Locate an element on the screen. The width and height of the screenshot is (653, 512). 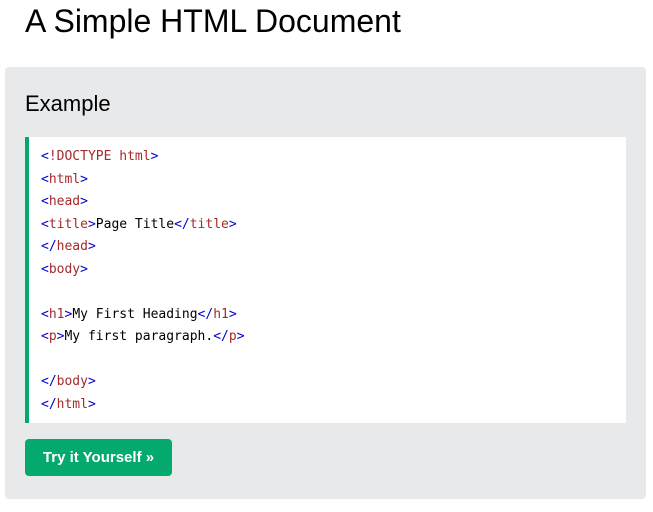
code-token: Page Title is located at coordinates (135, 224).